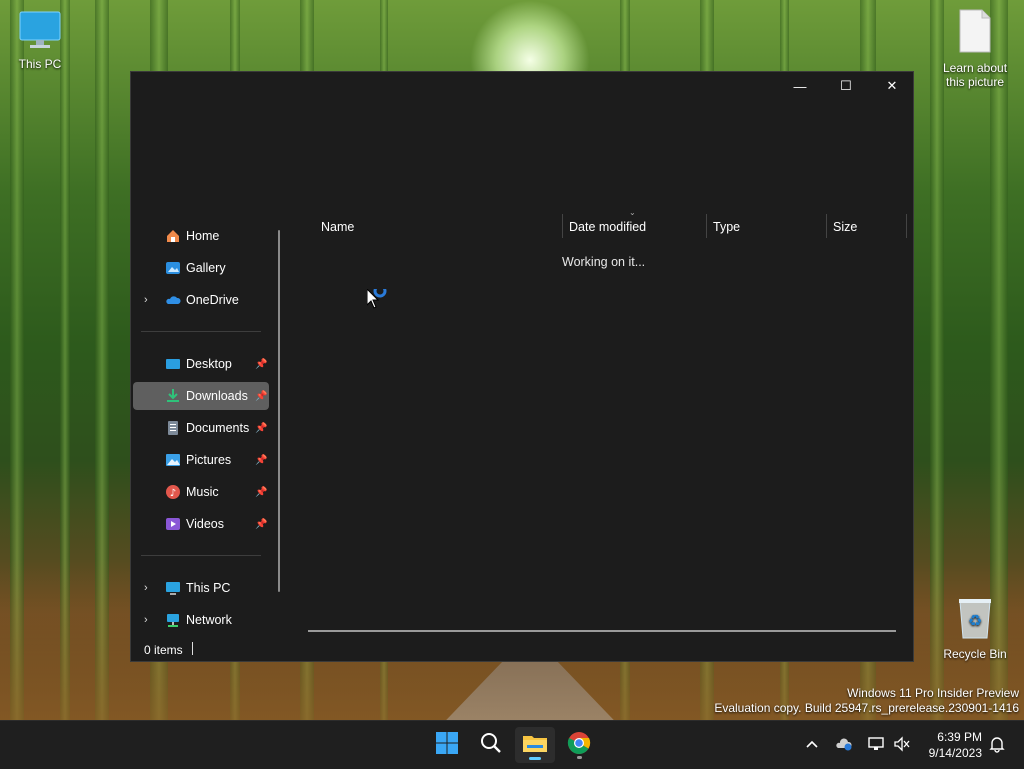 The height and width of the screenshot is (769, 1024). I want to click on nav-item-gallery: Gallery, so click(201, 268).